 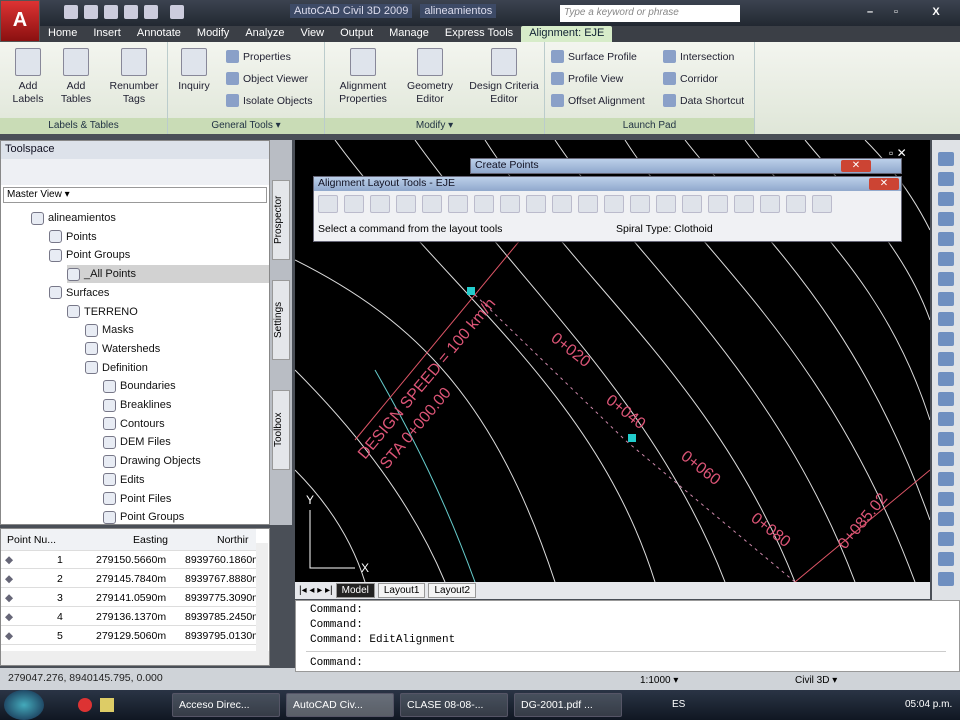 What do you see at coordinates (131, 12) in the screenshot?
I see `print-icon` at bounding box center [131, 12].